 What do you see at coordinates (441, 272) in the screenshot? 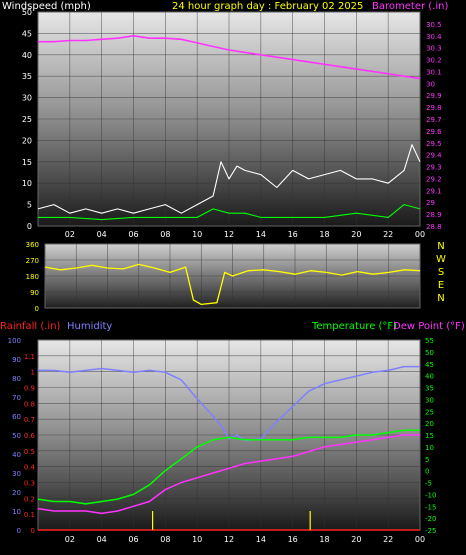
I see `direction-compass-label: S` at bounding box center [441, 272].